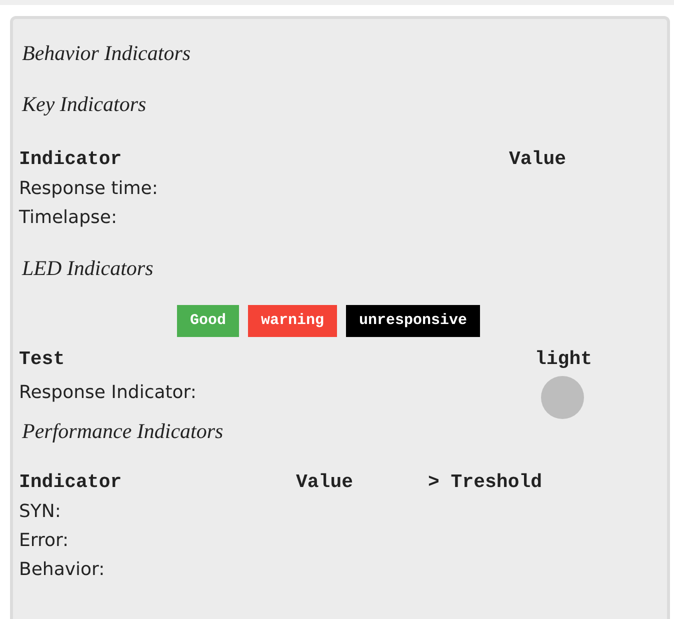 The image size is (674, 619). I want to click on legend-tag: Good, so click(208, 321).